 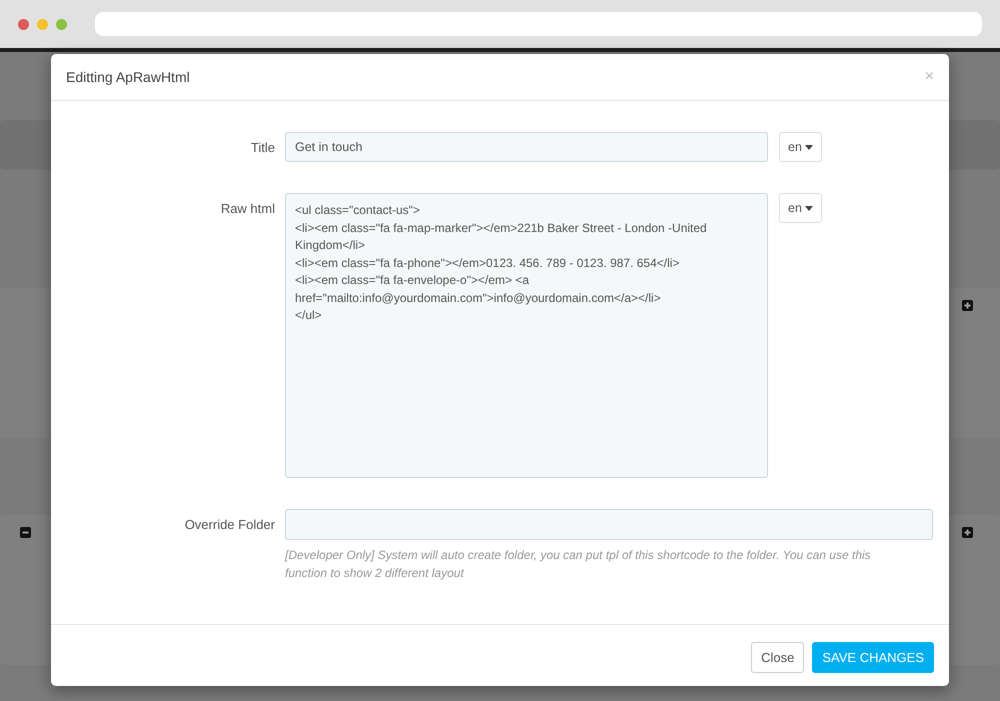 What do you see at coordinates (23, 24) in the screenshot?
I see `close-window-dot` at bounding box center [23, 24].